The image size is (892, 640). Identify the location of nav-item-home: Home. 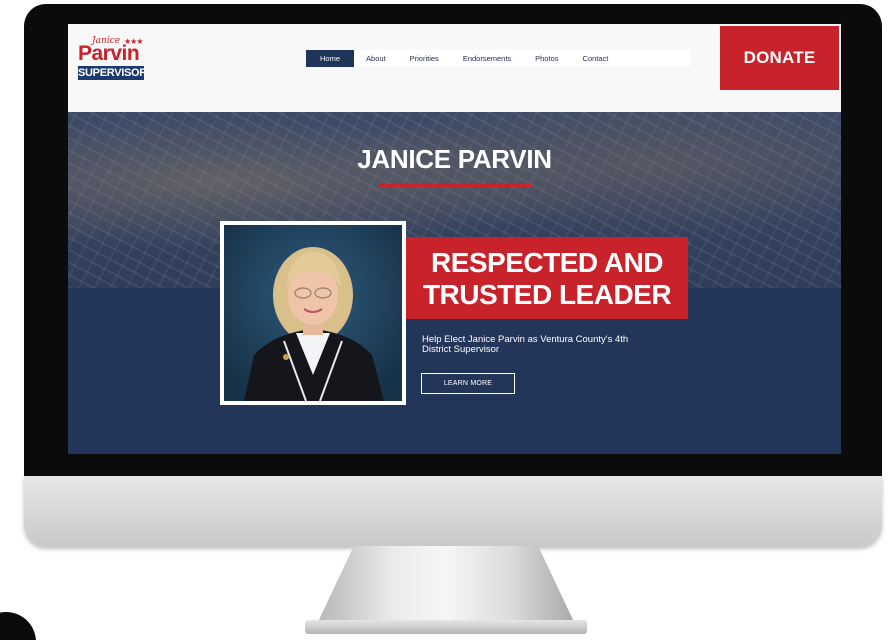
(330, 58).